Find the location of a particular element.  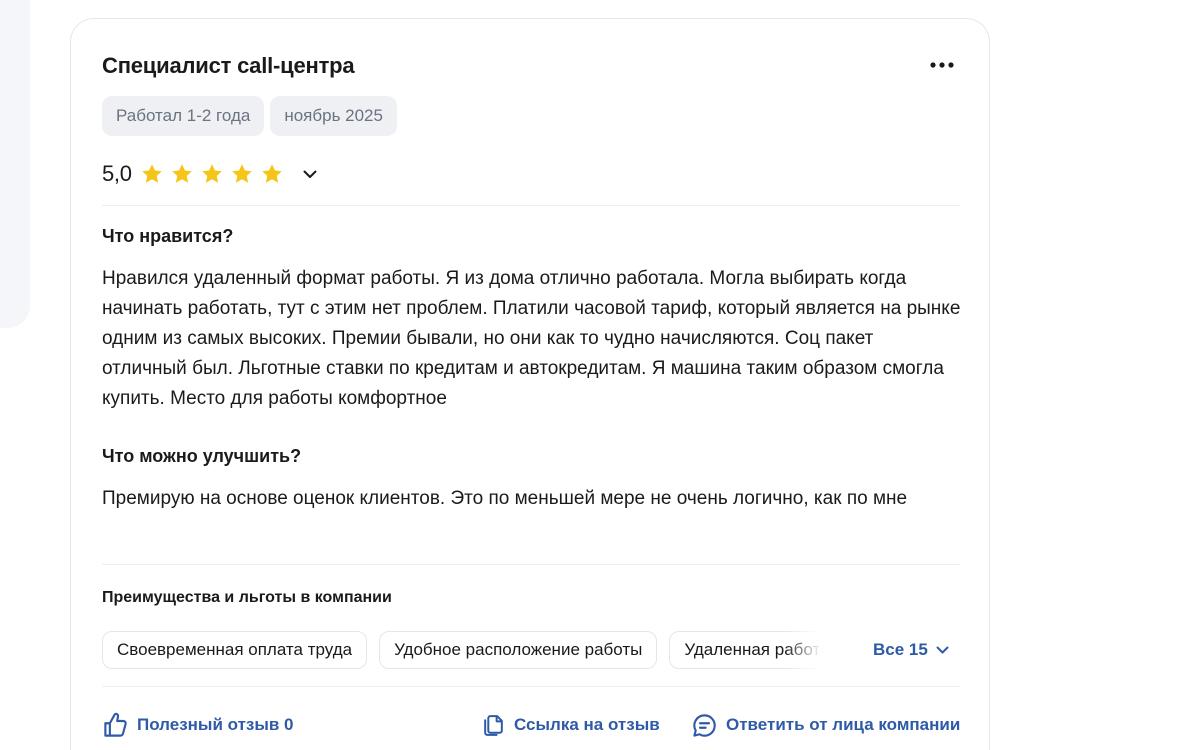

more-options-button is located at coordinates (942, 65).